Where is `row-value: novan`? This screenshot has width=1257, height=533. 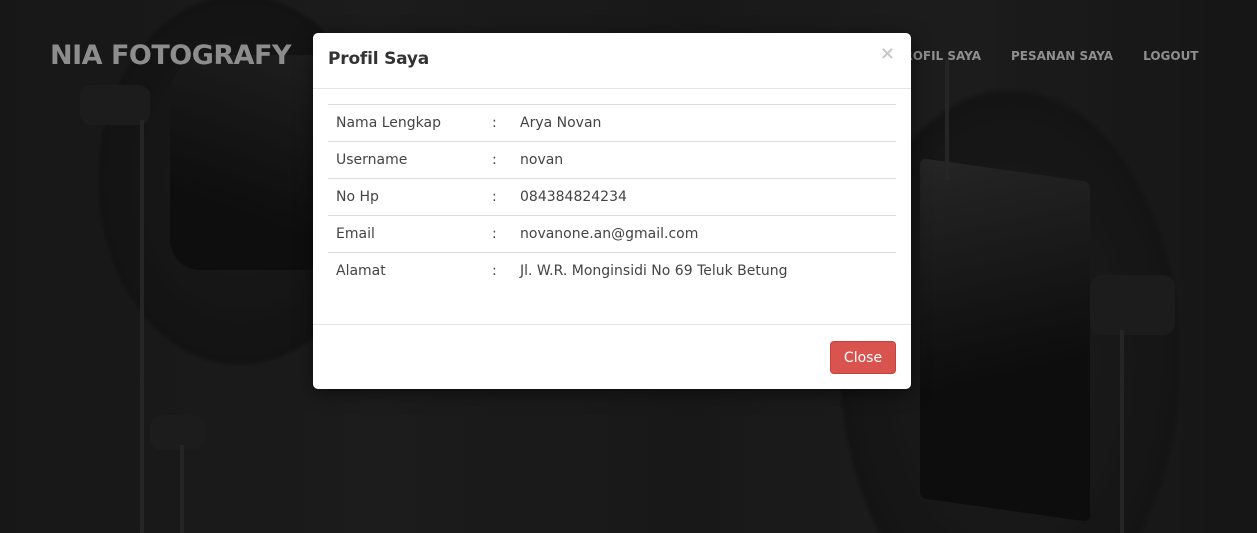 row-value: novan is located at coordinates (542, 160).